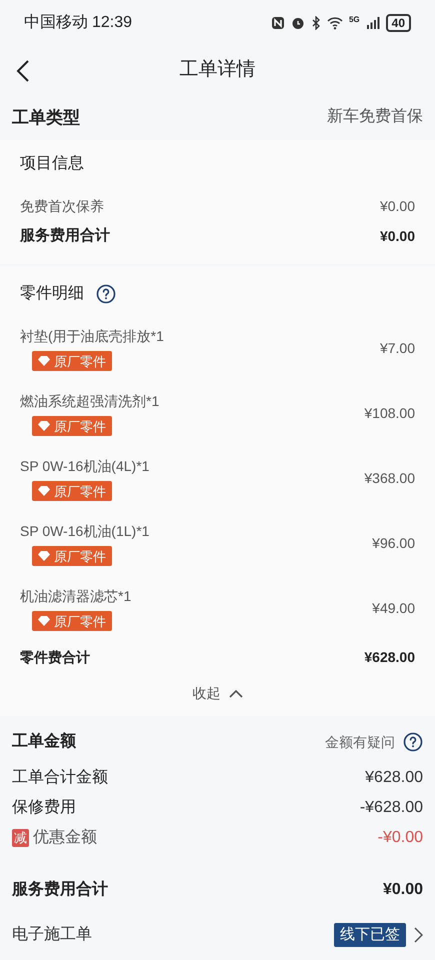  I want to click on part-name: 机油滤清器滤芯*1, so click(76, 596).